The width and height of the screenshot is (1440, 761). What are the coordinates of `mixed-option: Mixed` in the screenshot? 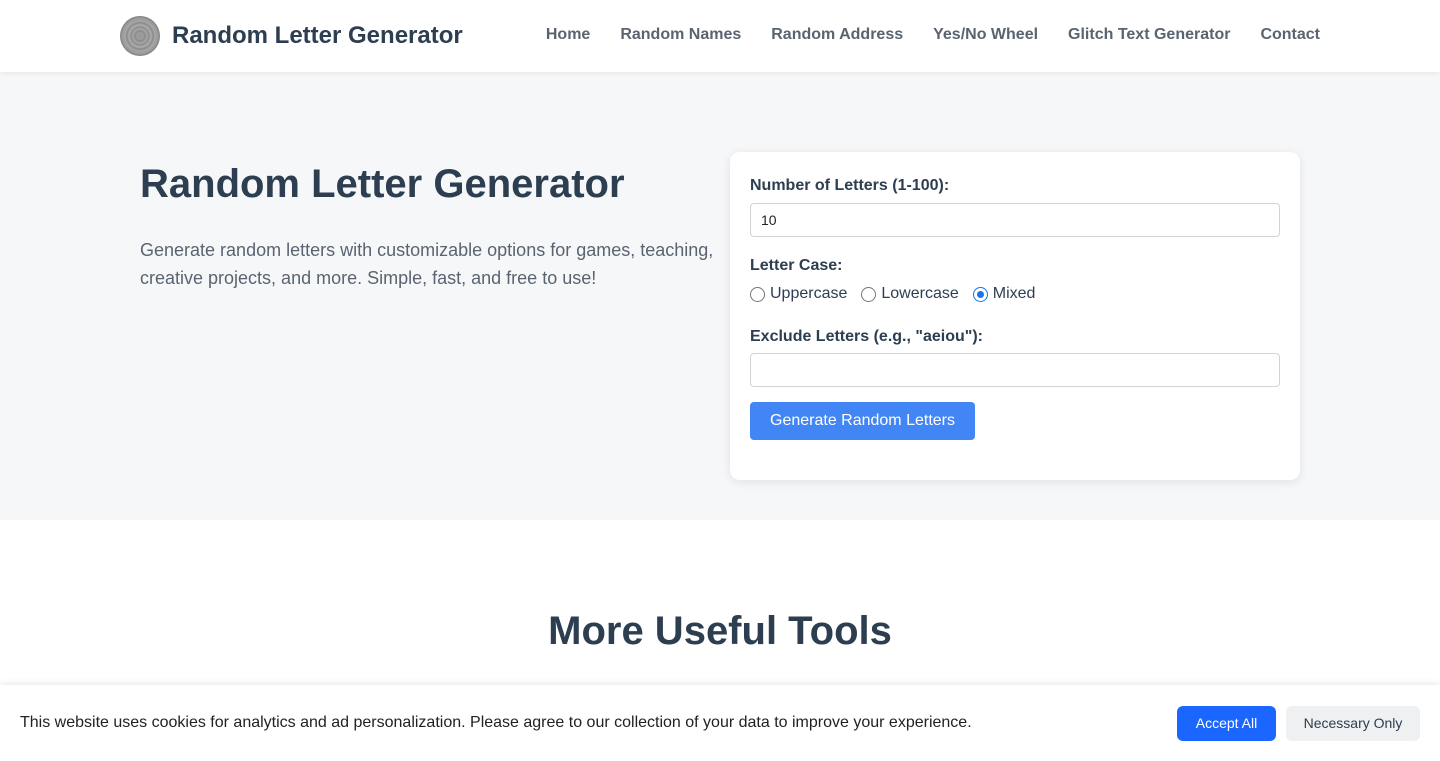 It's located at (1004, 294).